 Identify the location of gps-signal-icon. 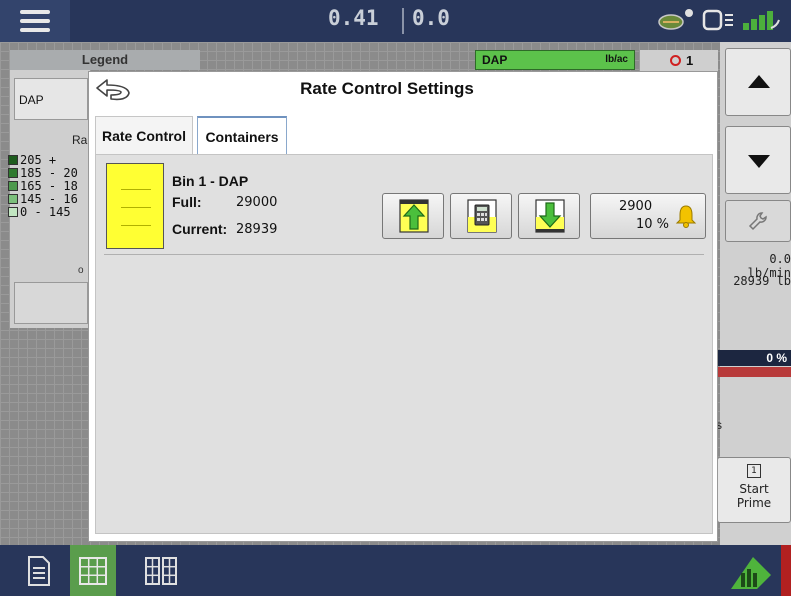
(762, 20).